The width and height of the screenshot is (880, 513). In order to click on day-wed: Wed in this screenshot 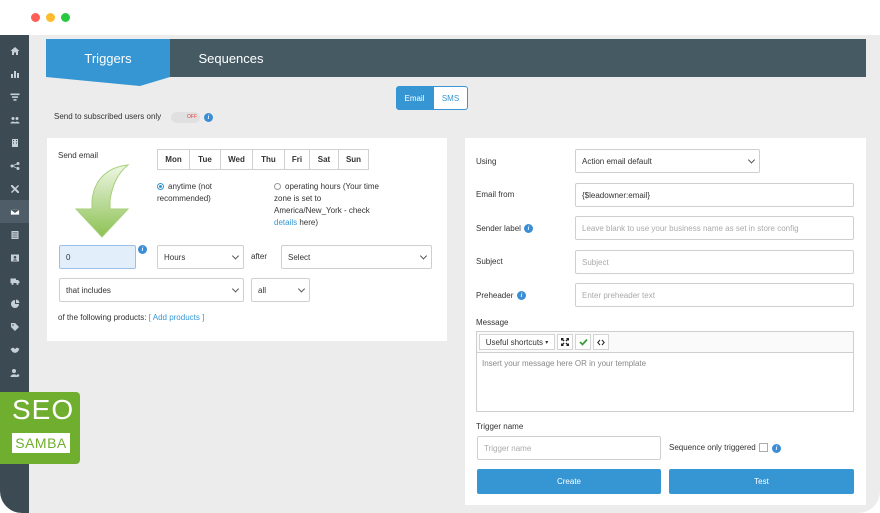, I will do `click(237, 159)`.